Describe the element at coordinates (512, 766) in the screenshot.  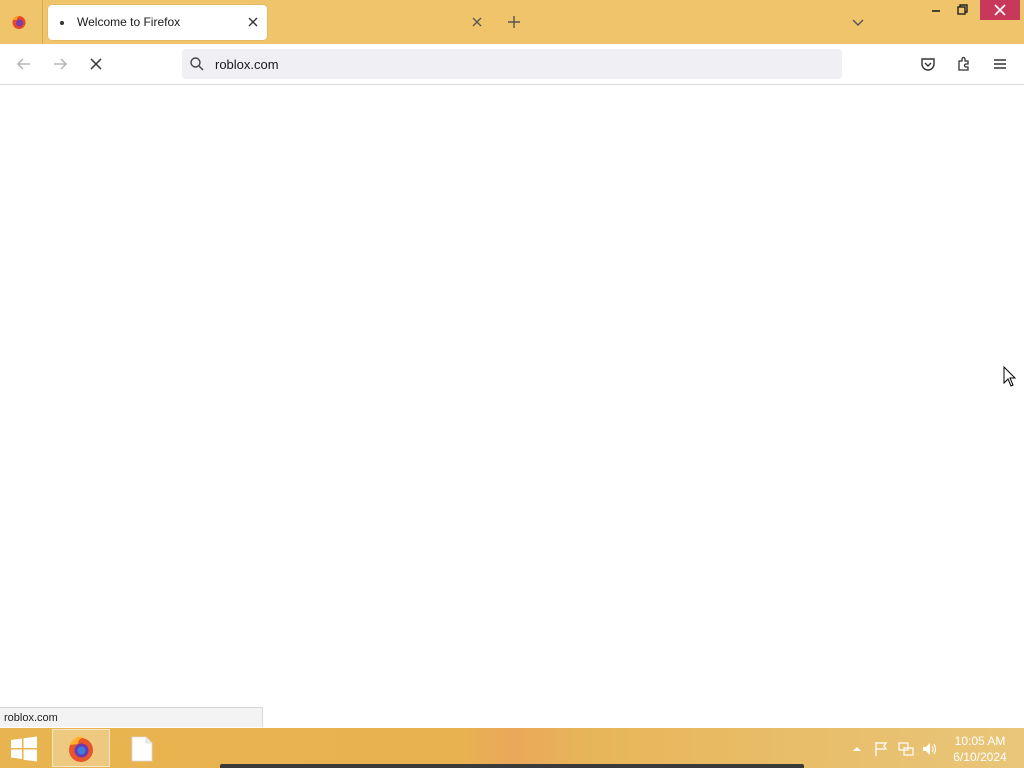
I see `screen-bottom-edge` at that location.